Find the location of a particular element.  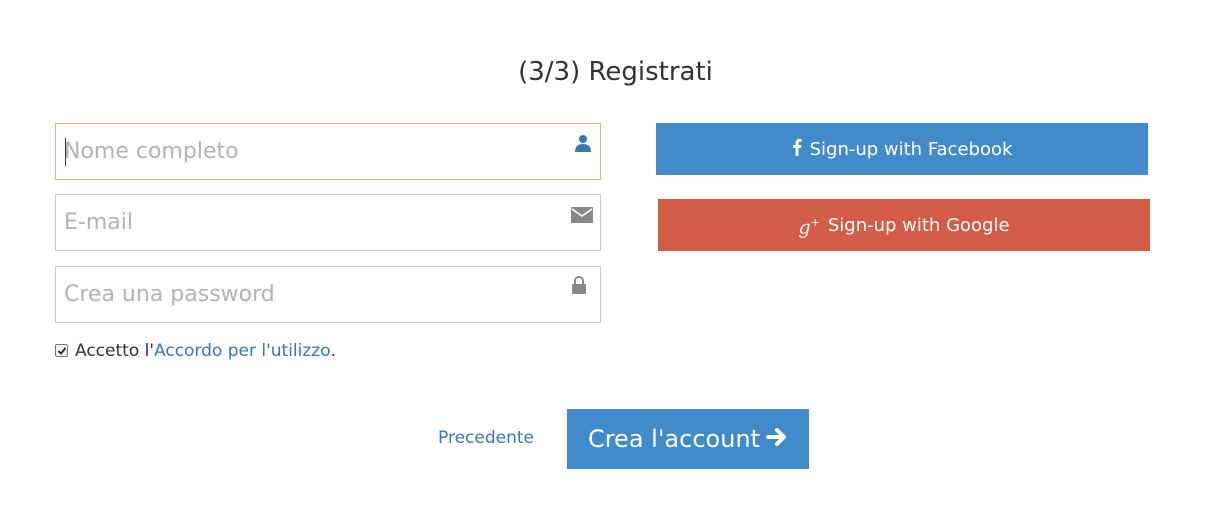

agreement-link: Accordo per l'utilizzo is located at coordinates (242, 351).